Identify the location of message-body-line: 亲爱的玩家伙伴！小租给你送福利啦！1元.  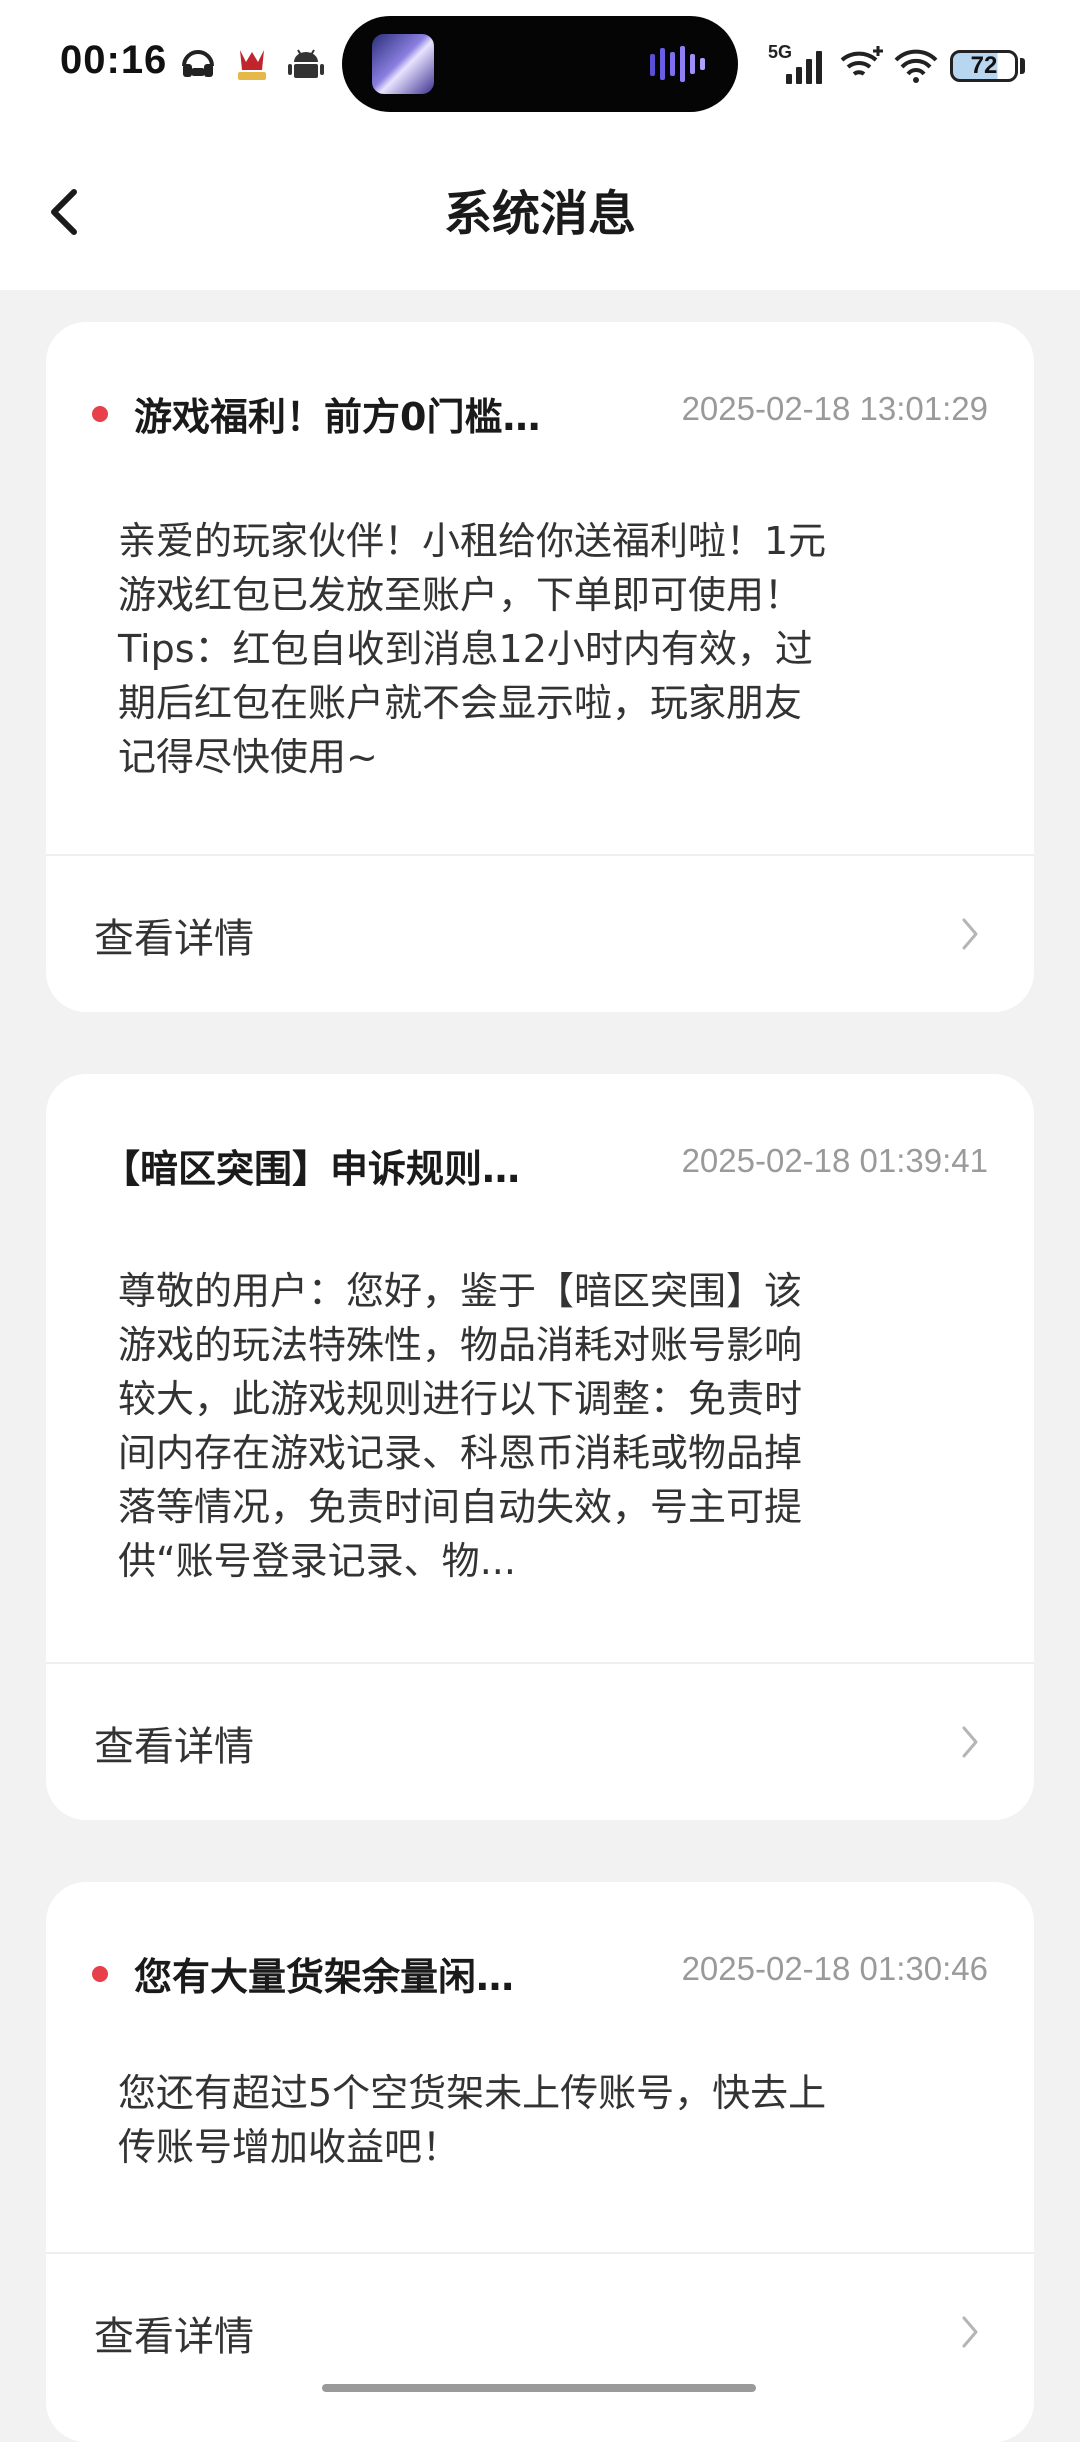
(472, 541).